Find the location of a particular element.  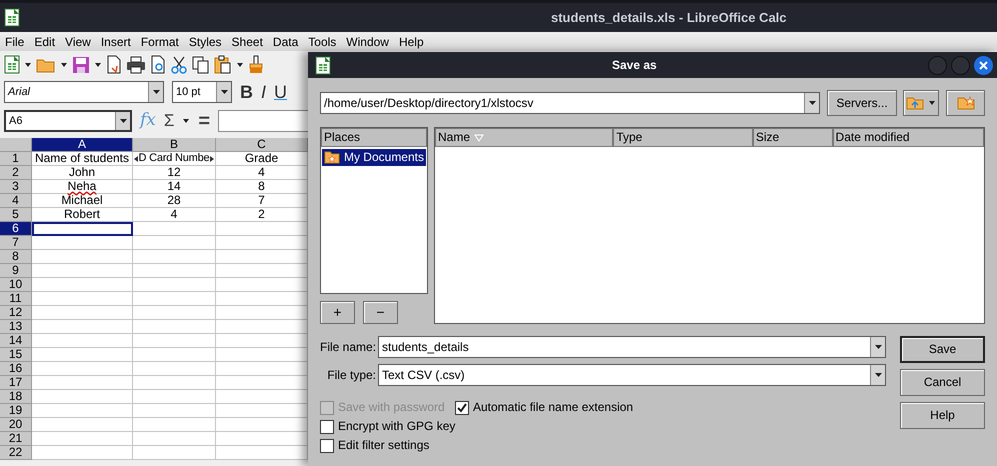

row-header: 19 is located at coordinates (16, 411).